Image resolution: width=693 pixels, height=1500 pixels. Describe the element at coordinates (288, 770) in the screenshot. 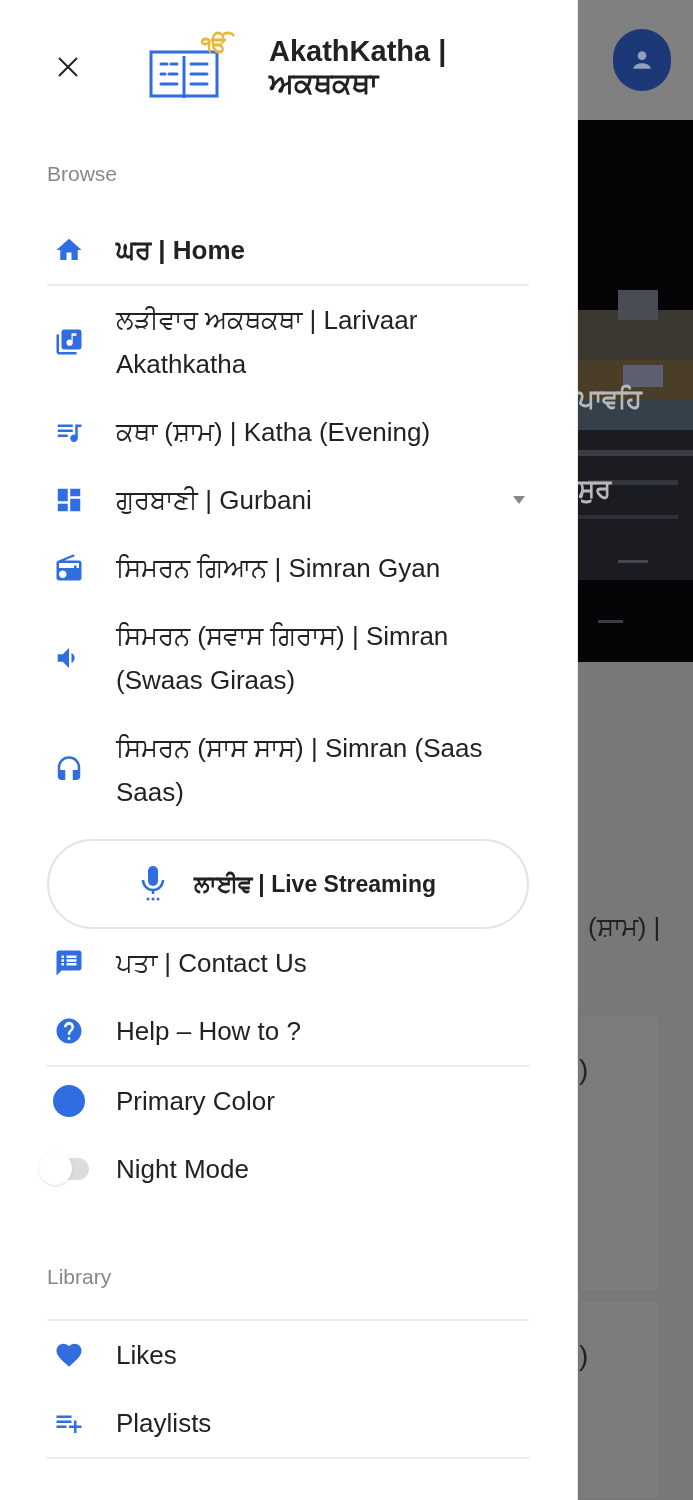

I see `menu-item: ਸਿਮਰਨ (ਸਾਸ ਸਾਸ) | Simran (Saas Saas)` at that location.